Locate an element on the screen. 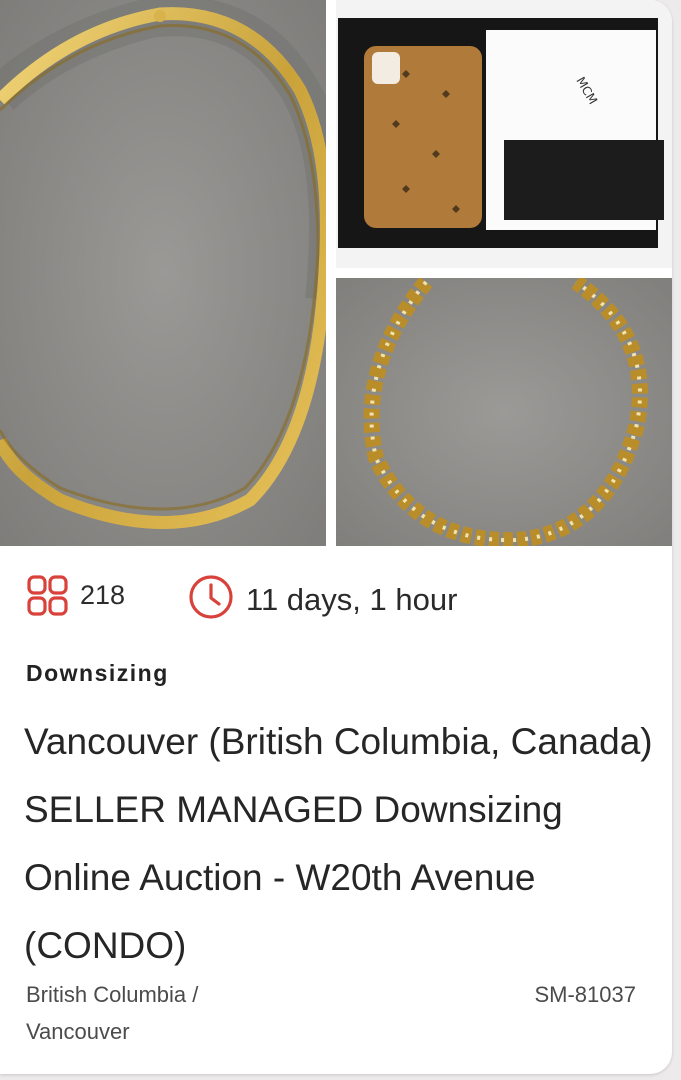  grid-icon is located at coordinates (47, 595).